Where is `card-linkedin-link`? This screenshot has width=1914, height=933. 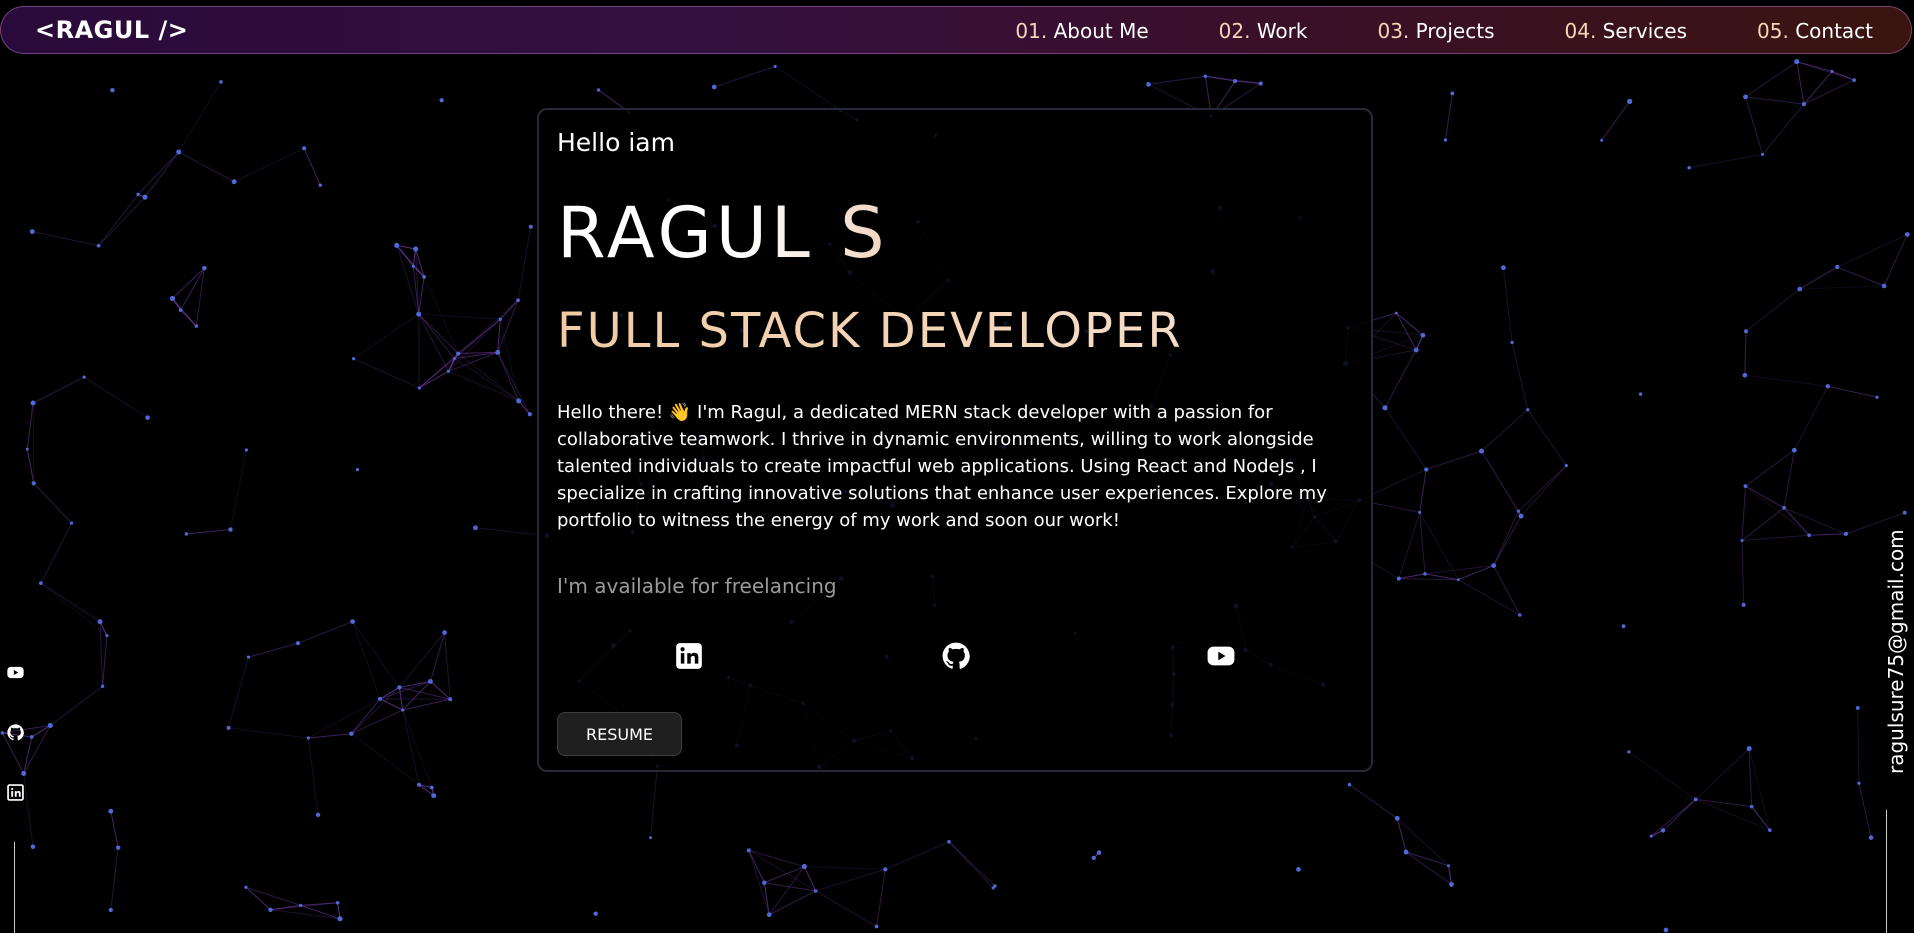 card-linkedin-link is located at coordinates (689, 658).